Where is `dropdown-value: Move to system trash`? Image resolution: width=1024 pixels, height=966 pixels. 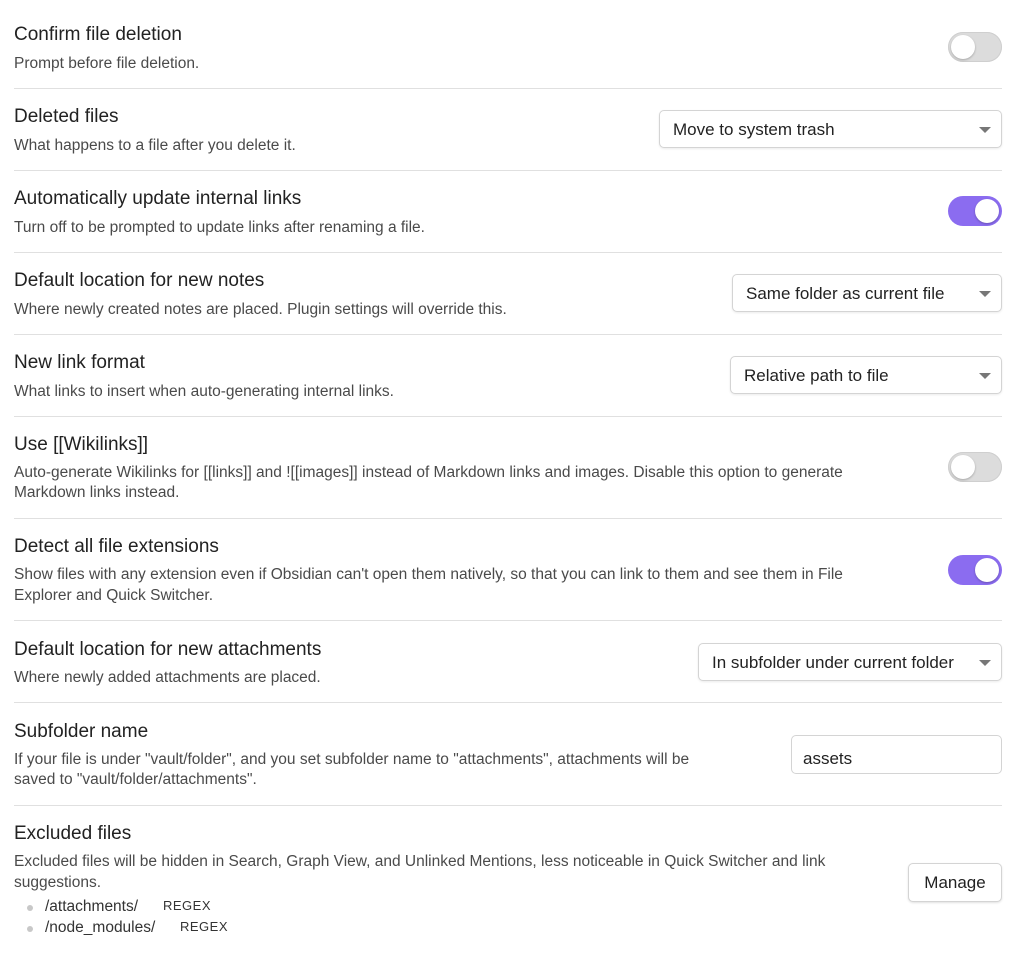 dropdown-value: Move to system trash is located at coordinates (754, 129).